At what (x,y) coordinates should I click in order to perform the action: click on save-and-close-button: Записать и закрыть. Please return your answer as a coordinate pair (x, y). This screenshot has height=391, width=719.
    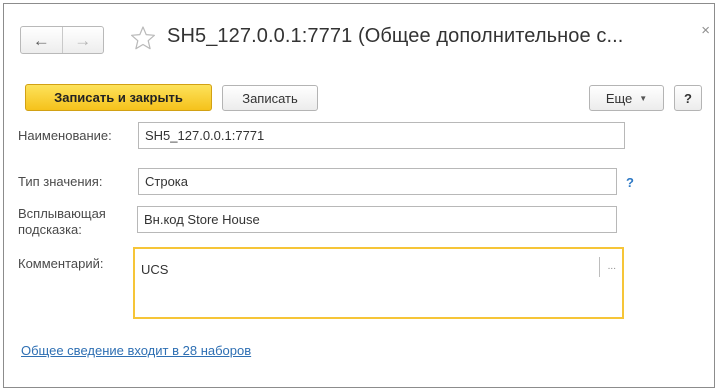
    Looking at the image, I should click on (118, 97).